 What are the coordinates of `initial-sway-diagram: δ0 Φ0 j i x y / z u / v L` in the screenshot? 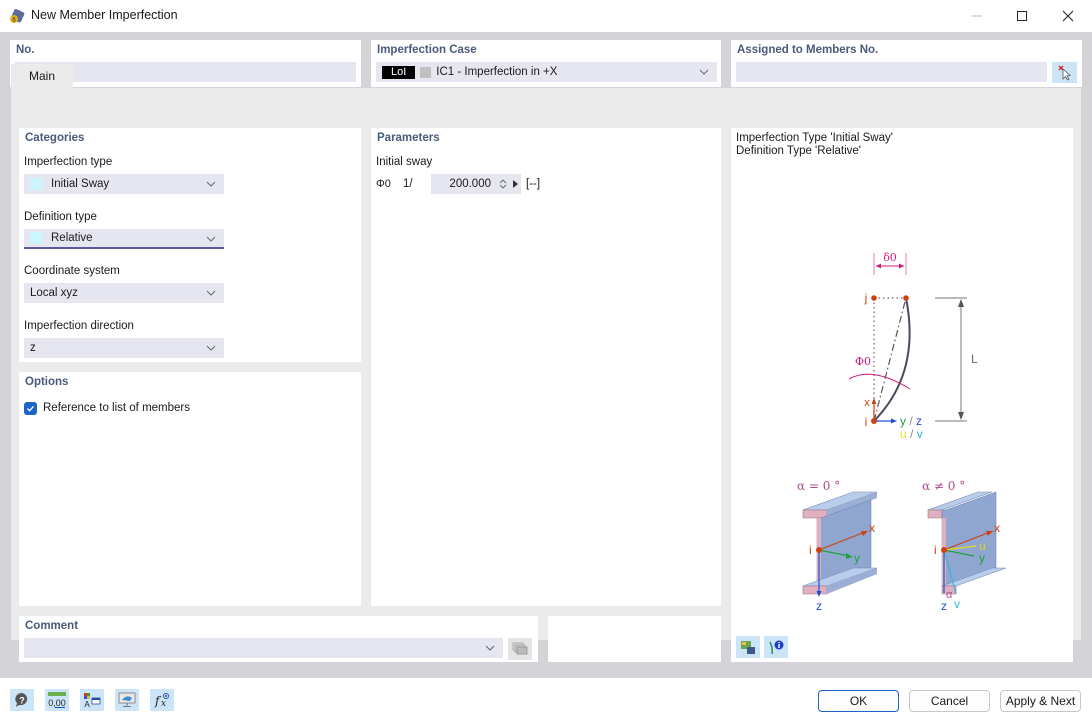 It's located at (913, 346).